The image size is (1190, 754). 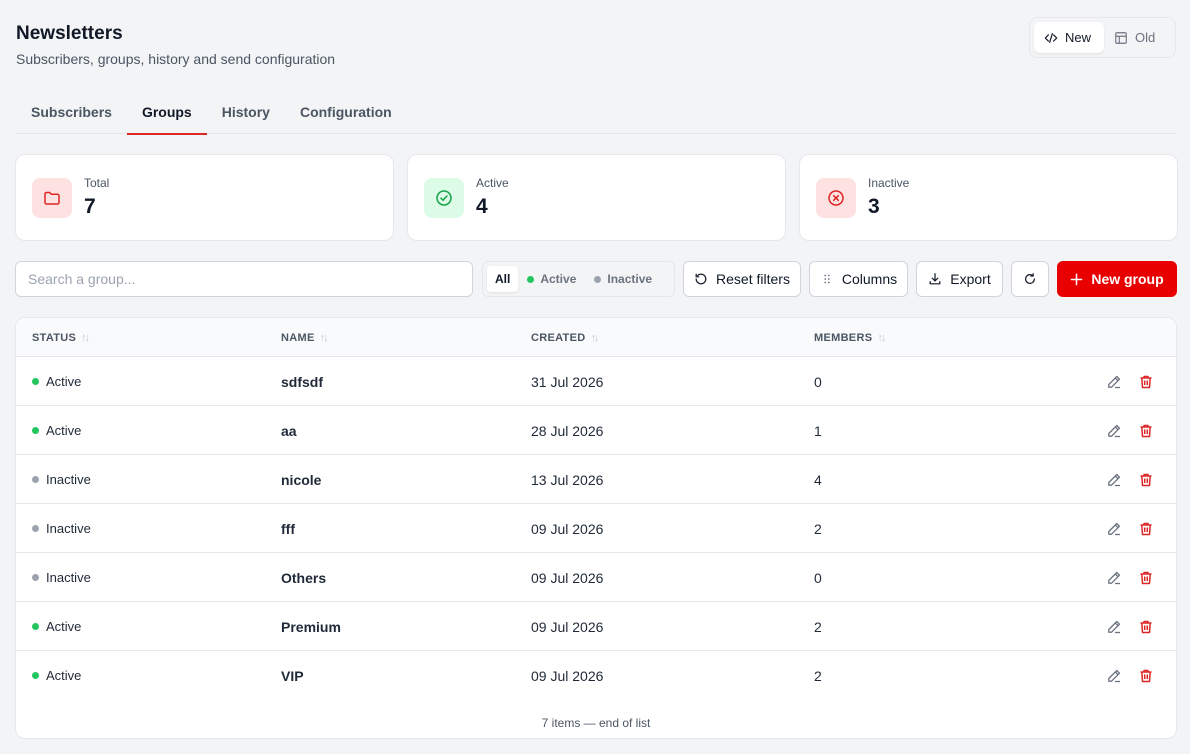 What do you see at coordinates (818, 430) in the screenshot?
I see `members-cell: 1` at bounding box center [818, 430].